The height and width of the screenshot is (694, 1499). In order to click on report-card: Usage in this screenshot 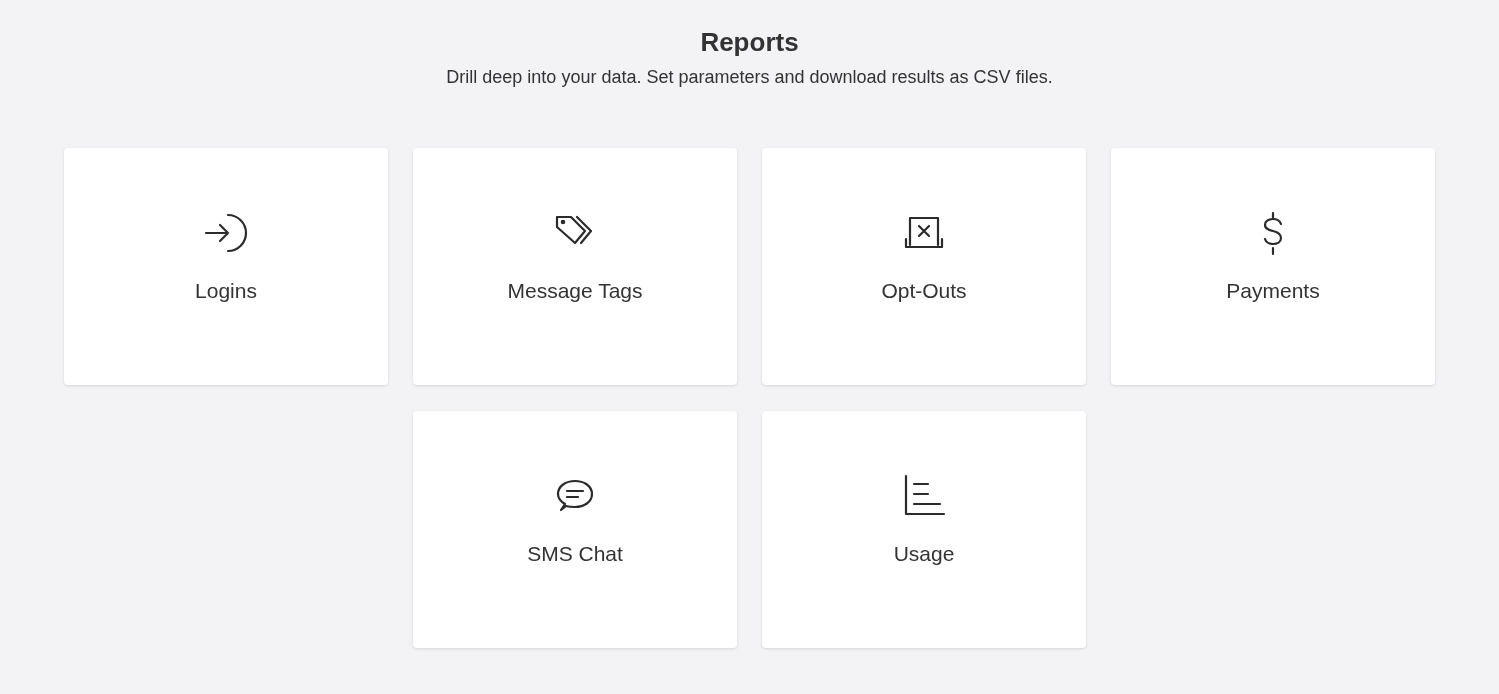, I will do `click(924, 529)`.